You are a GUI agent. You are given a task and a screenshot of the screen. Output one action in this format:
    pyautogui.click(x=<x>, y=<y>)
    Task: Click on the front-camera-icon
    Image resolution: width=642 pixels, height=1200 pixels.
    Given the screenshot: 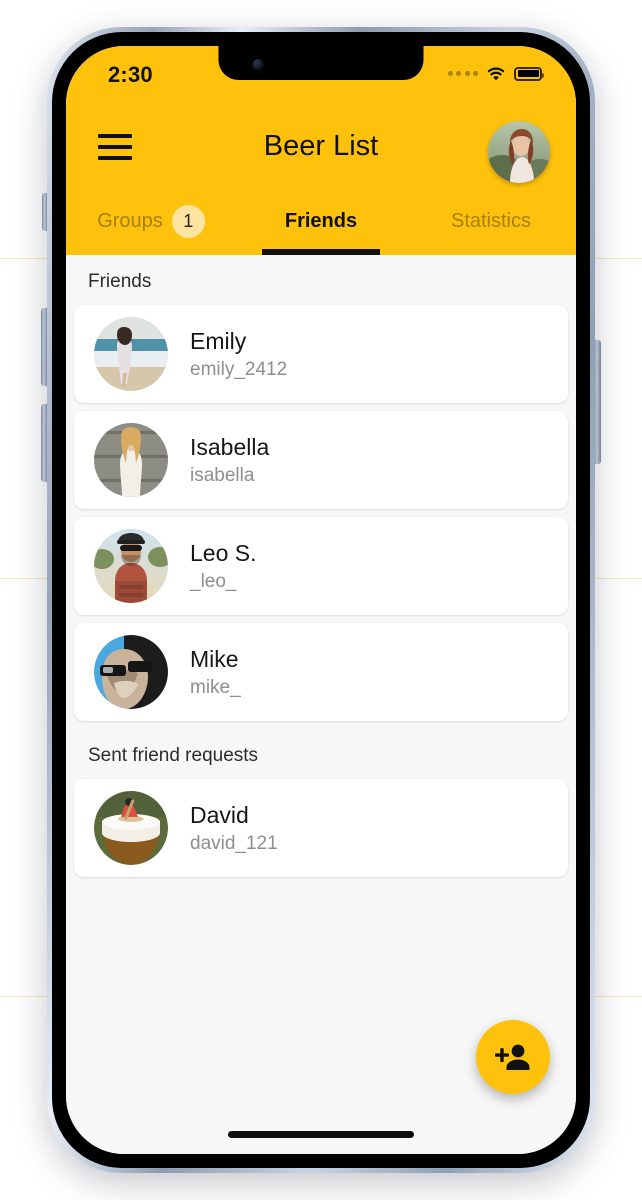 What is the action you would take?
    pyautogui.click(x=258, y=64)
    